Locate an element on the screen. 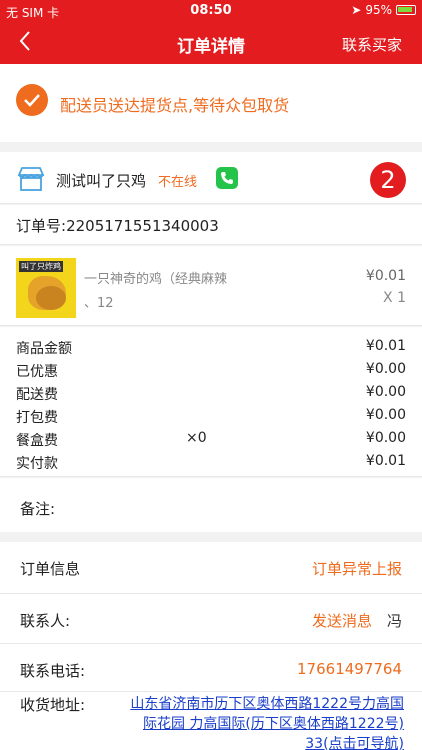  status-right: ➤ 95% is located at coordinates (383, 10).